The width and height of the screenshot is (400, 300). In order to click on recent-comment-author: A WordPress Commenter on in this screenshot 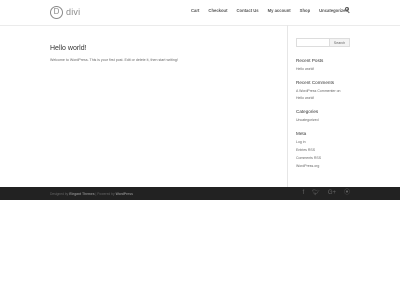, I will do `click(318, 91)`.